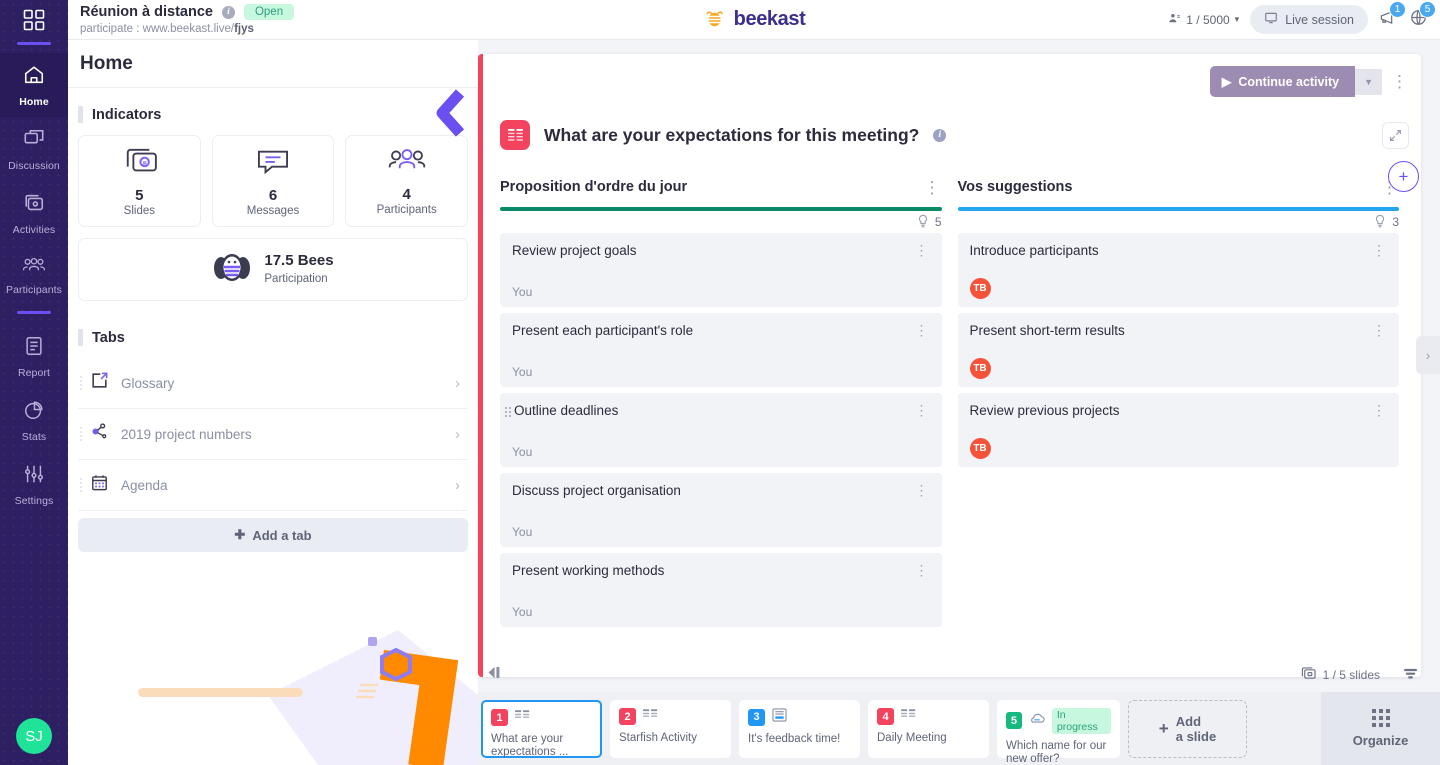  Describe the element at coordinates (508, 412) in the screenshot. I see `note-drag-handle-icon` at that location.